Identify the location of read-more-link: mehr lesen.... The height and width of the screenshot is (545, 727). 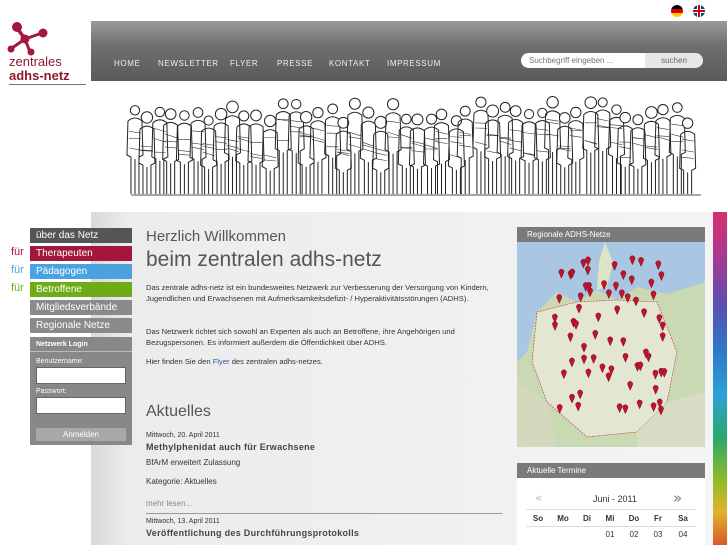
(169, 503).